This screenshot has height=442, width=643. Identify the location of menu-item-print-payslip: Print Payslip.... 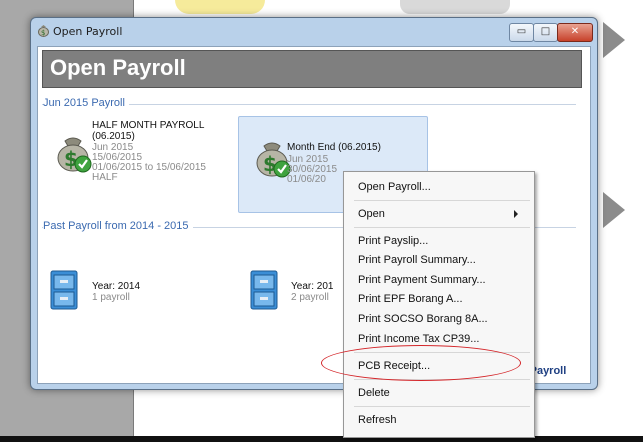
(393, 241).